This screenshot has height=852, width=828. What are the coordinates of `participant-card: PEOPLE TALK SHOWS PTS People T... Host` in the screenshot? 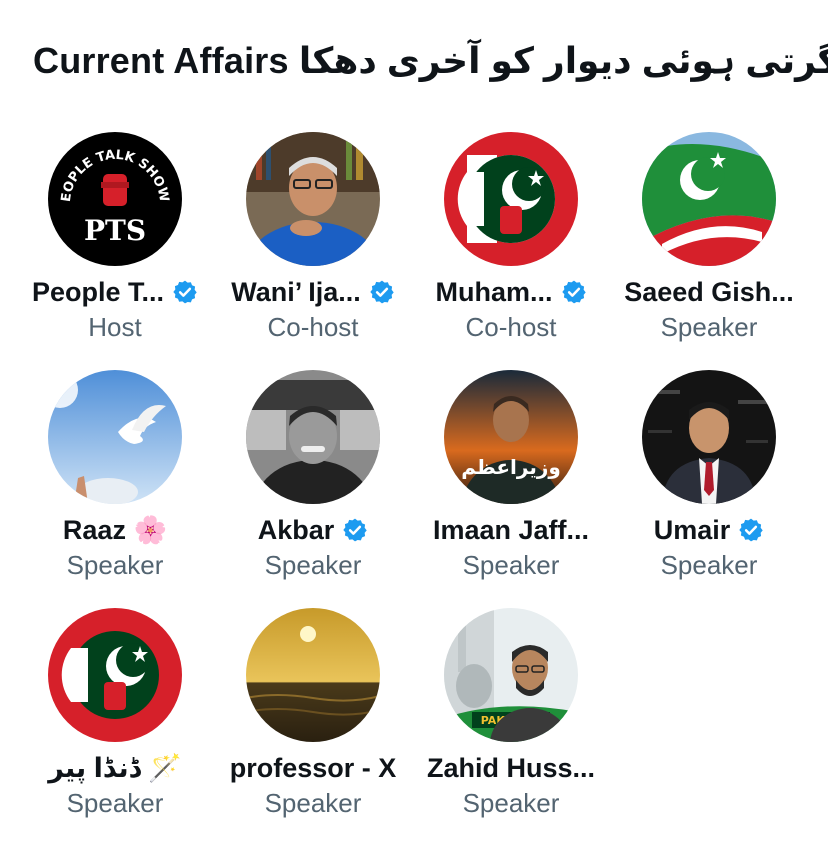 It's located at (115, 237).